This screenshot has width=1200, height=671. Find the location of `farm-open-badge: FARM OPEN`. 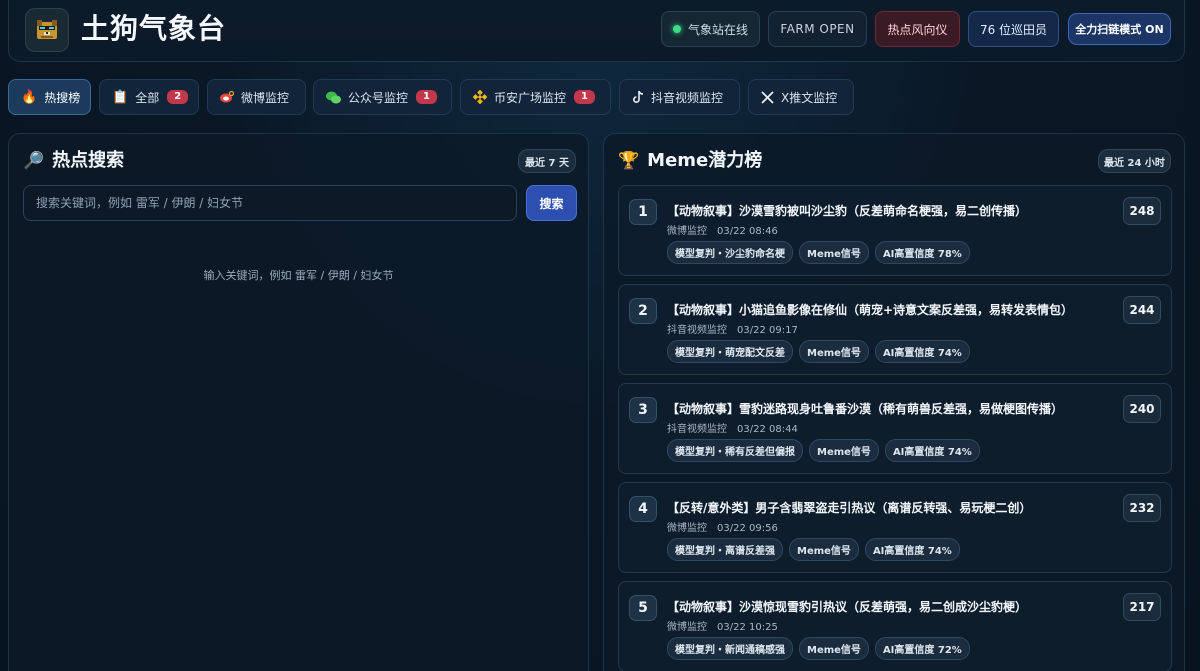

farm-open-badge: FARM OPEN is located at coordinates (817, 29).